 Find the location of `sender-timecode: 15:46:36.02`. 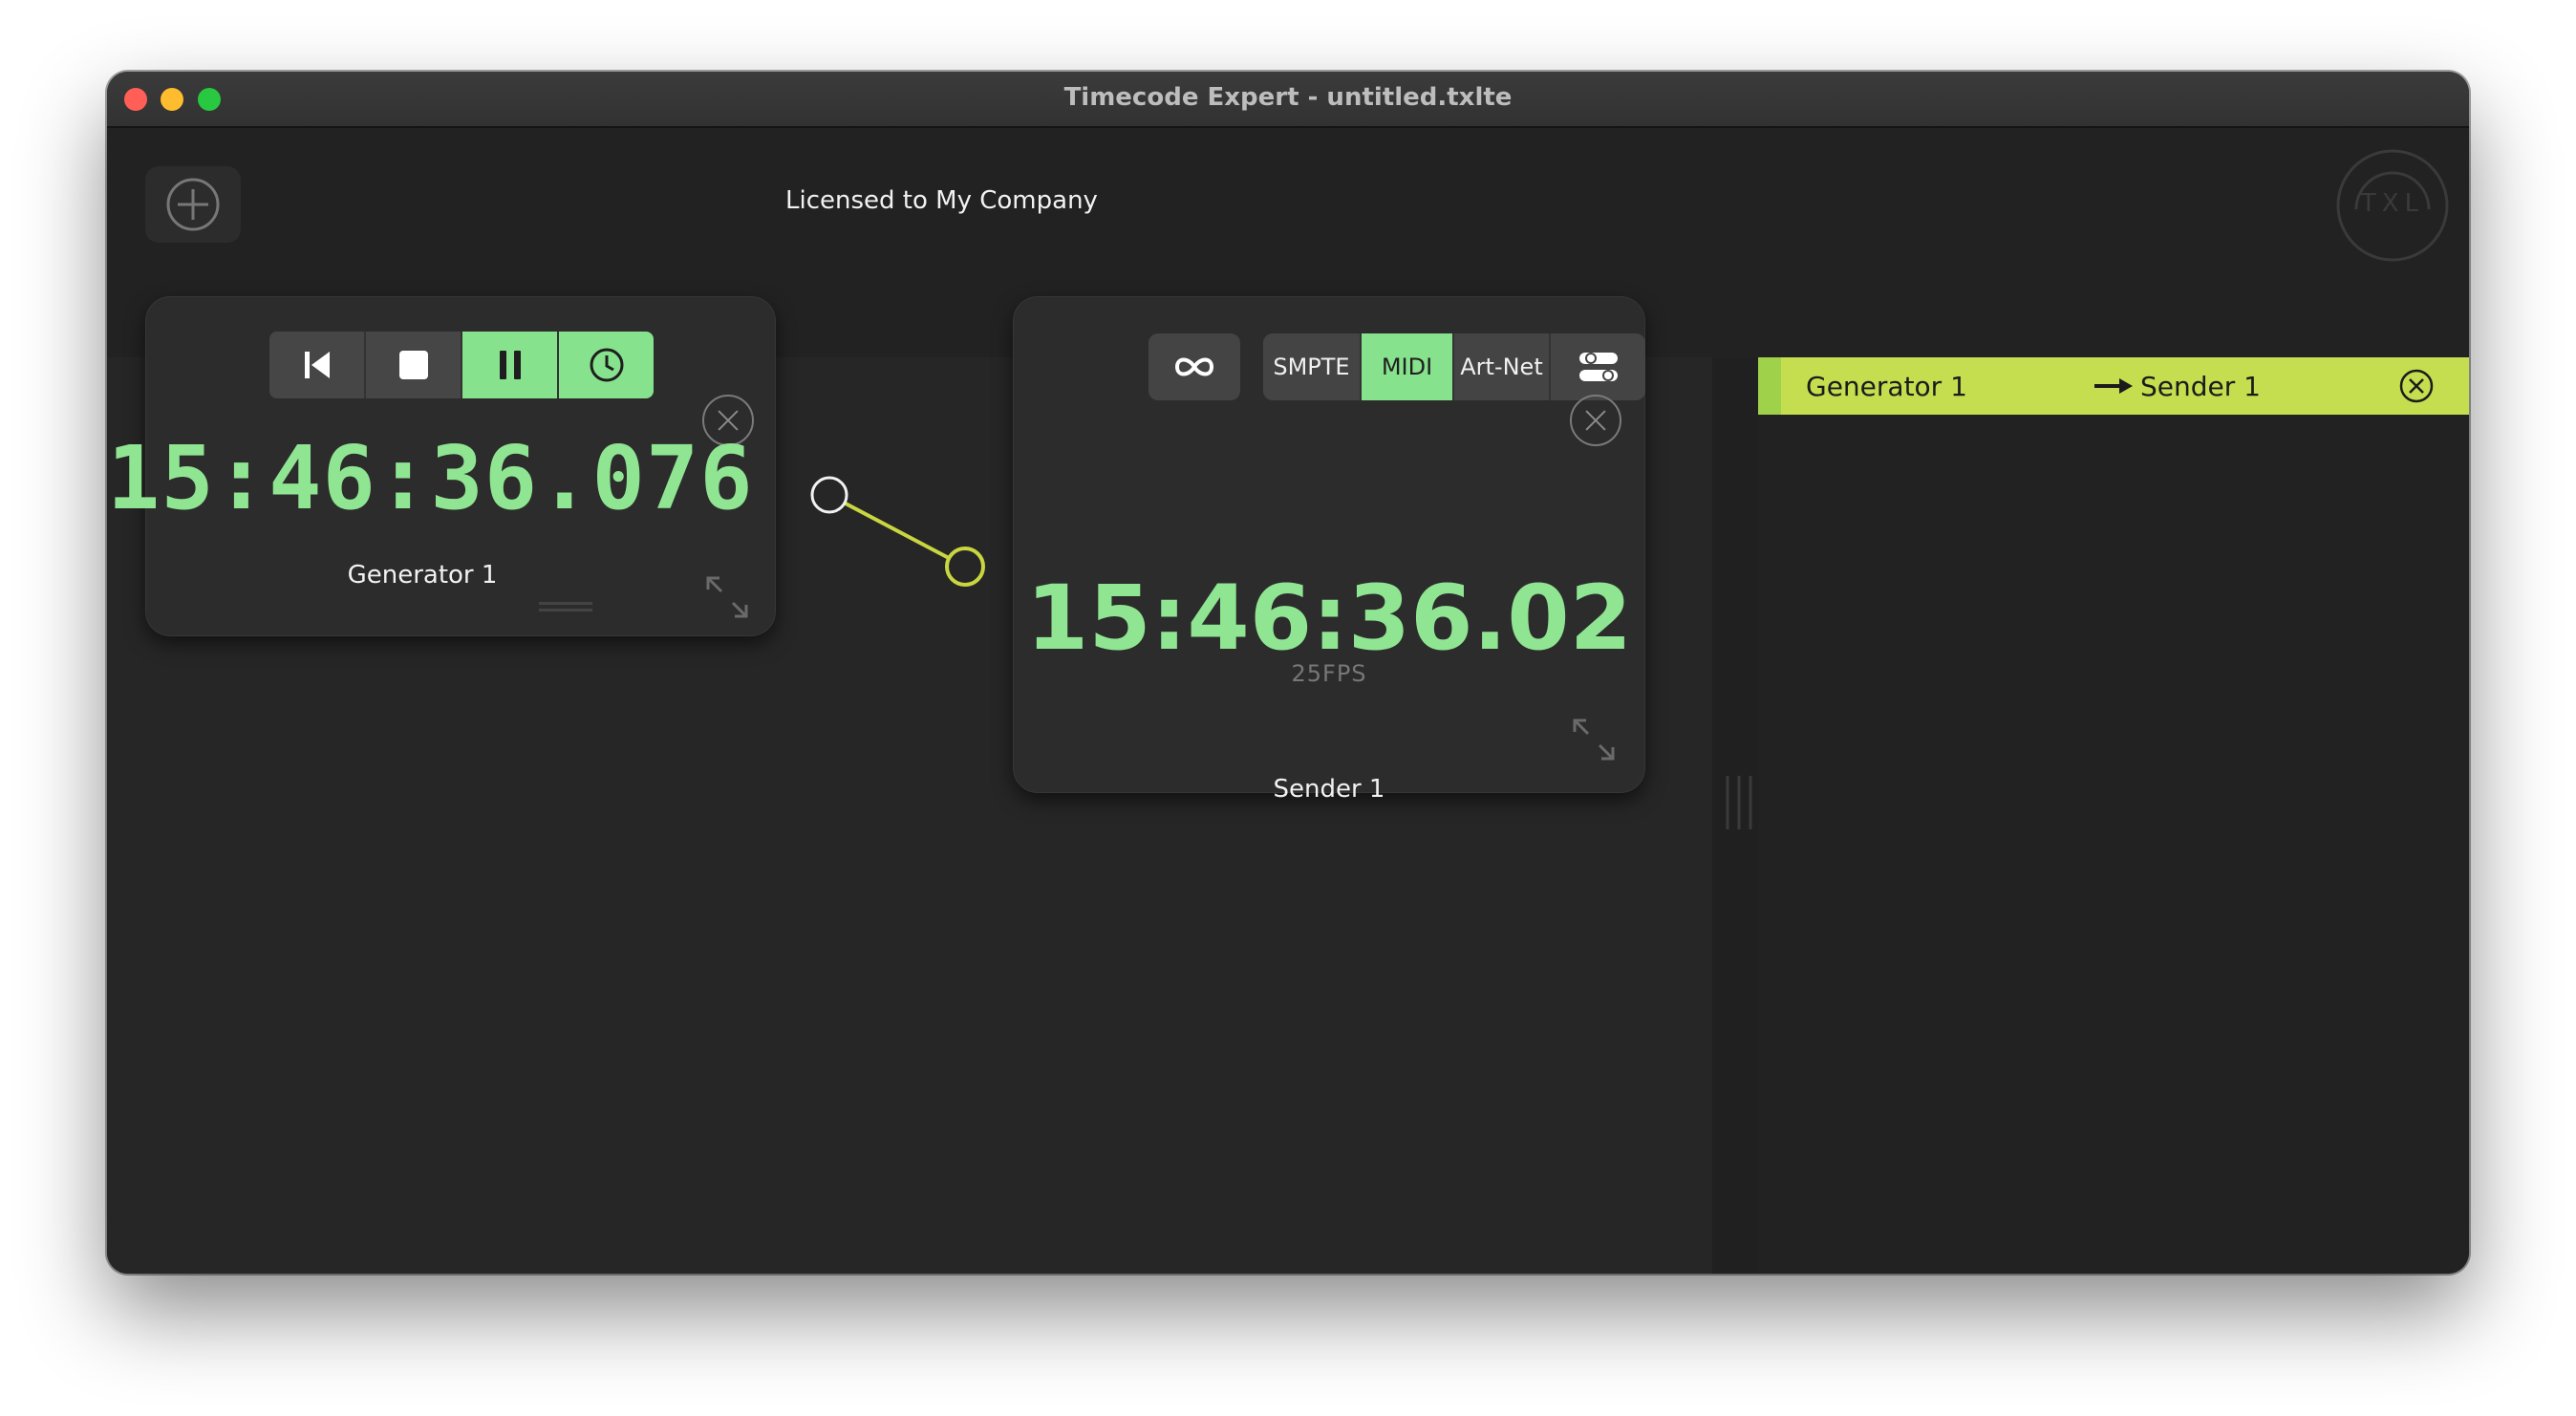

sender-timecode: 15:46:36.02 is located at coordinates (1329, 619).